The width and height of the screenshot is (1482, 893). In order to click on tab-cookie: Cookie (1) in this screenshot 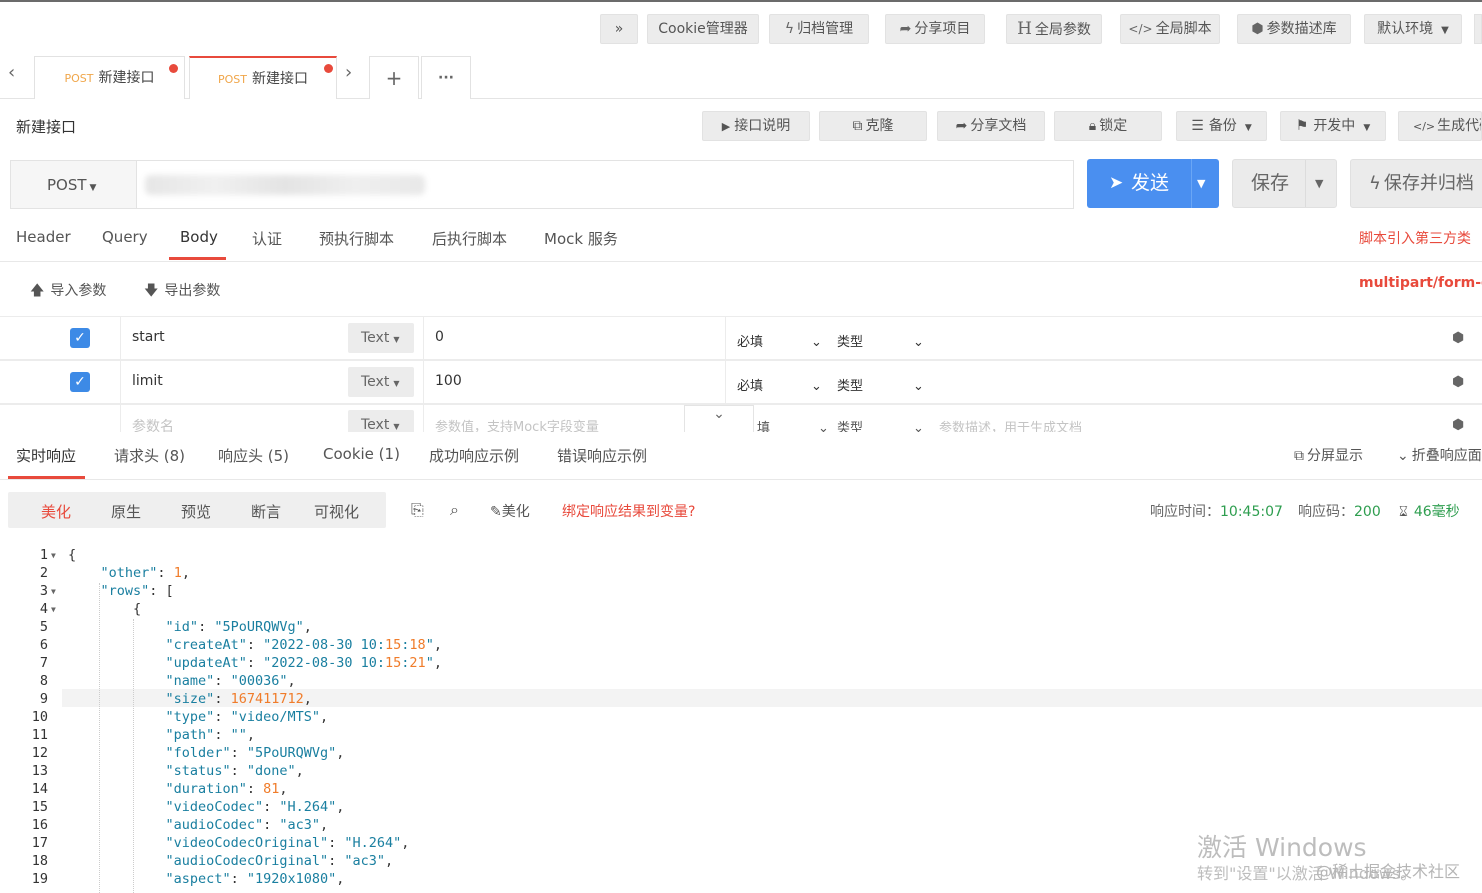, I will do `click(361, 454)`.